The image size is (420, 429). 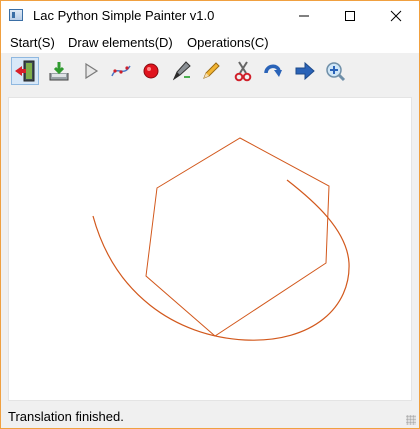 I want to click on close-icon, so click(x=396, y=16).